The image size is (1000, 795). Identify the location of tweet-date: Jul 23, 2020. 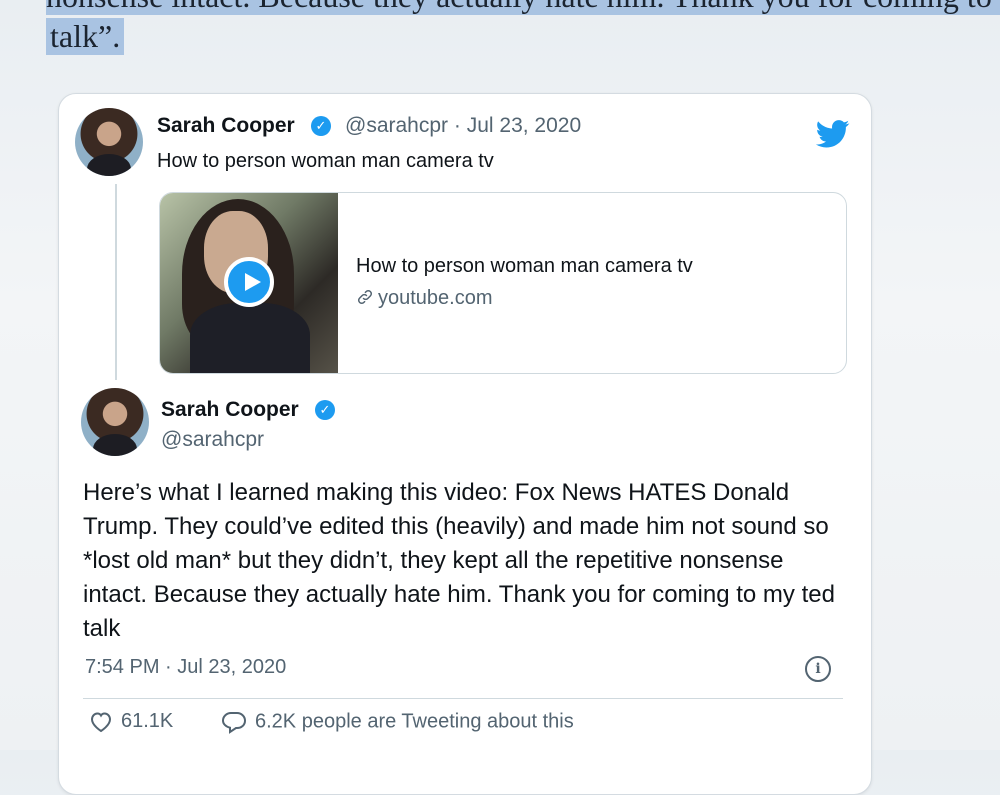
(524, 125).